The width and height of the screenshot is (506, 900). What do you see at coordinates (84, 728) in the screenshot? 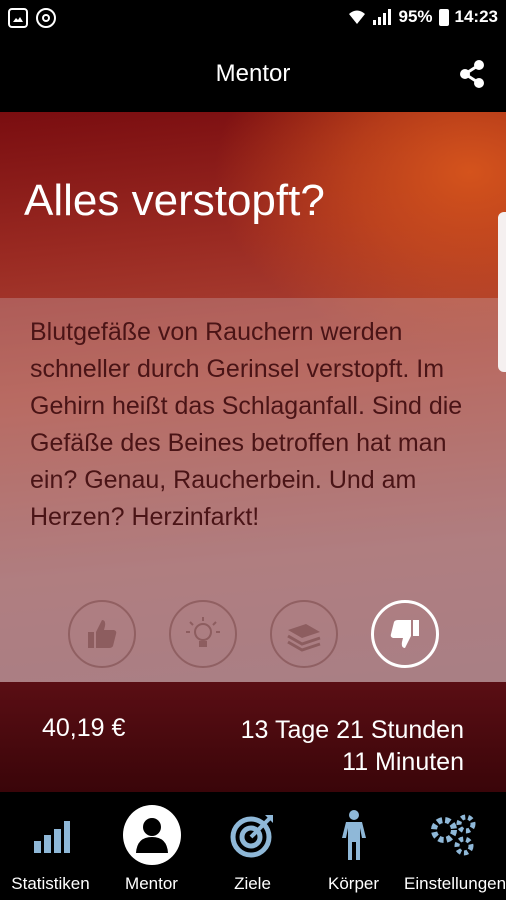
I see `money-saved: 40,19 €` at bounding box center [84, 728].